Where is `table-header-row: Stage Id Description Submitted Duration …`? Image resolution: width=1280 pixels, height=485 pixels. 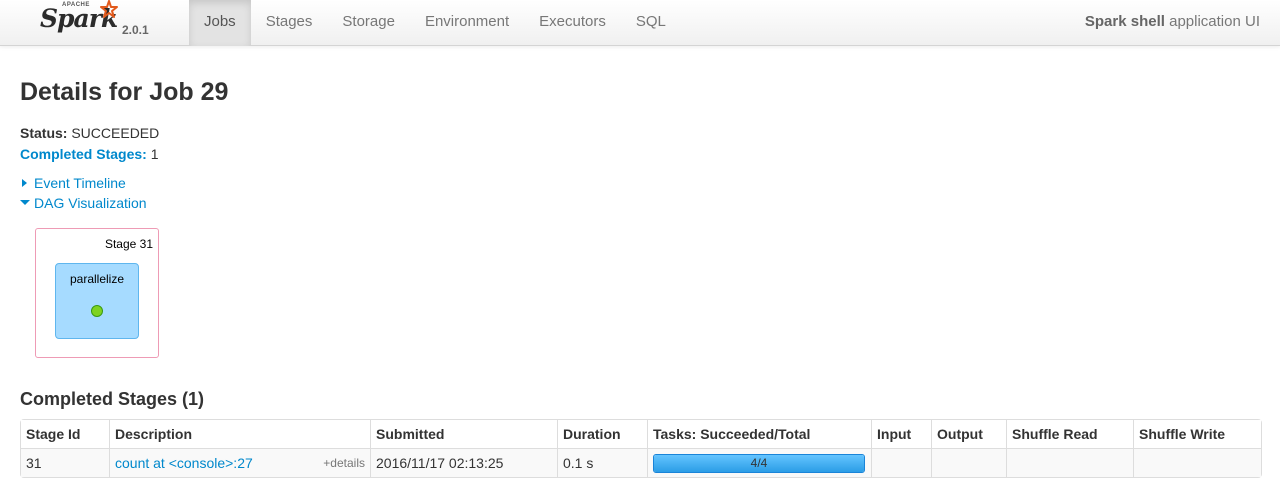 table-header-row: Stage Id Description Submitted Duration … is located at coordinates (641, 434).